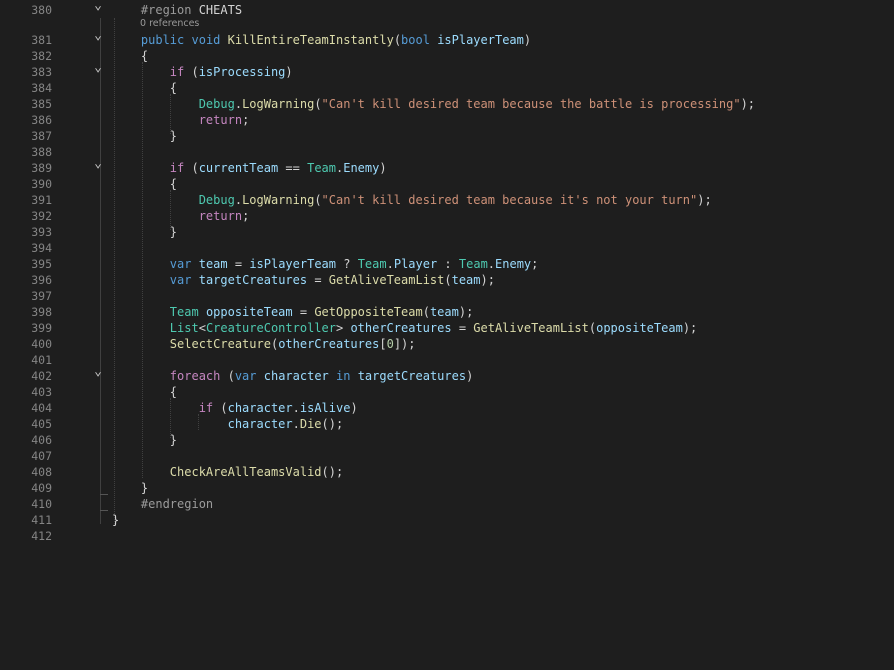  I want to click on code-line: 394, so click(447, 248).